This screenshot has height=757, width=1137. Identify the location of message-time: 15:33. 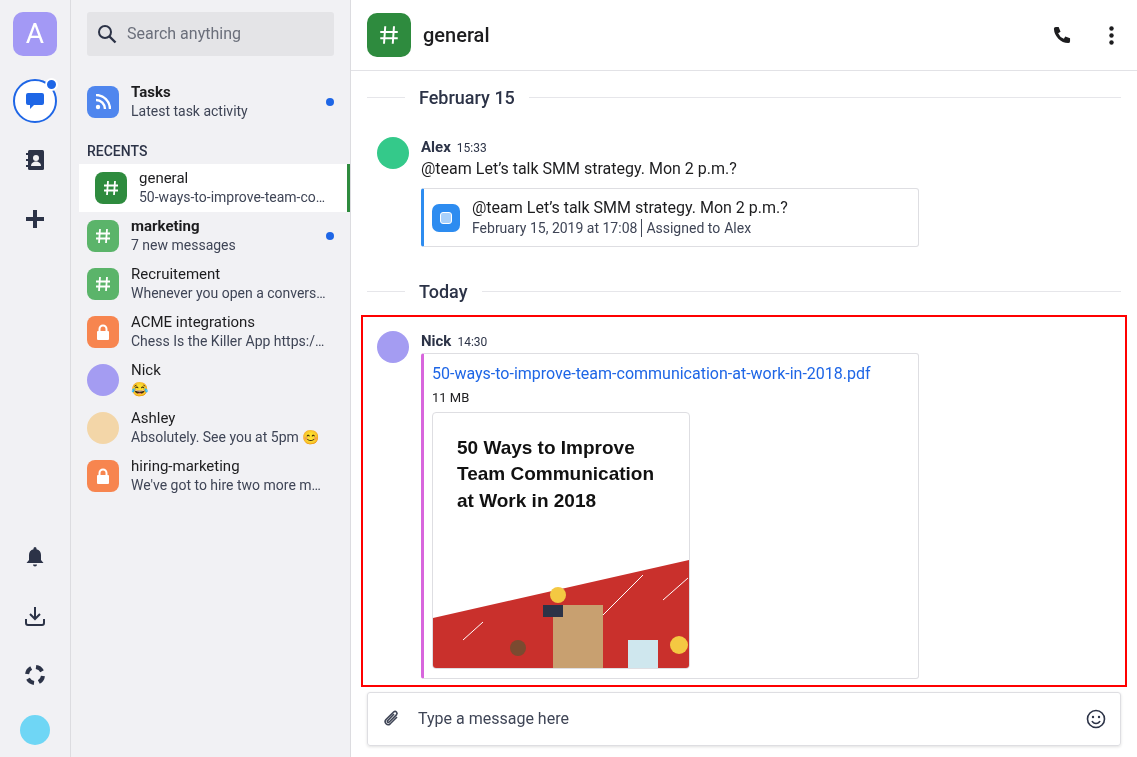
(471, 148).